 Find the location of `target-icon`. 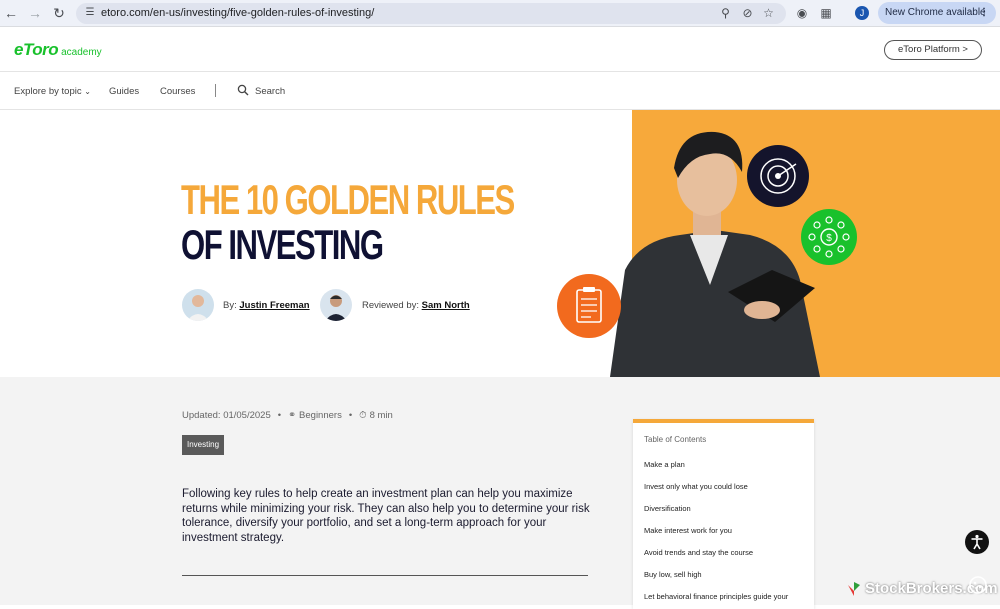

target-icon is located at coordinates (778, 176).